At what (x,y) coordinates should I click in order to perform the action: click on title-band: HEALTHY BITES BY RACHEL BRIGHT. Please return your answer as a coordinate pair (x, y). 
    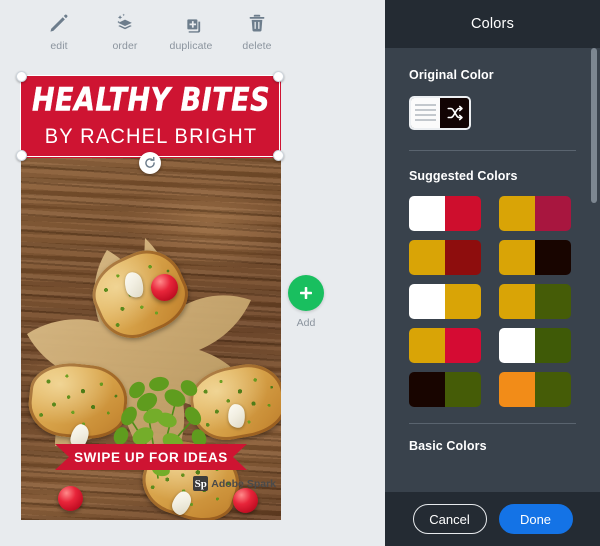
    Looking at the image, I should click on (151, 117).